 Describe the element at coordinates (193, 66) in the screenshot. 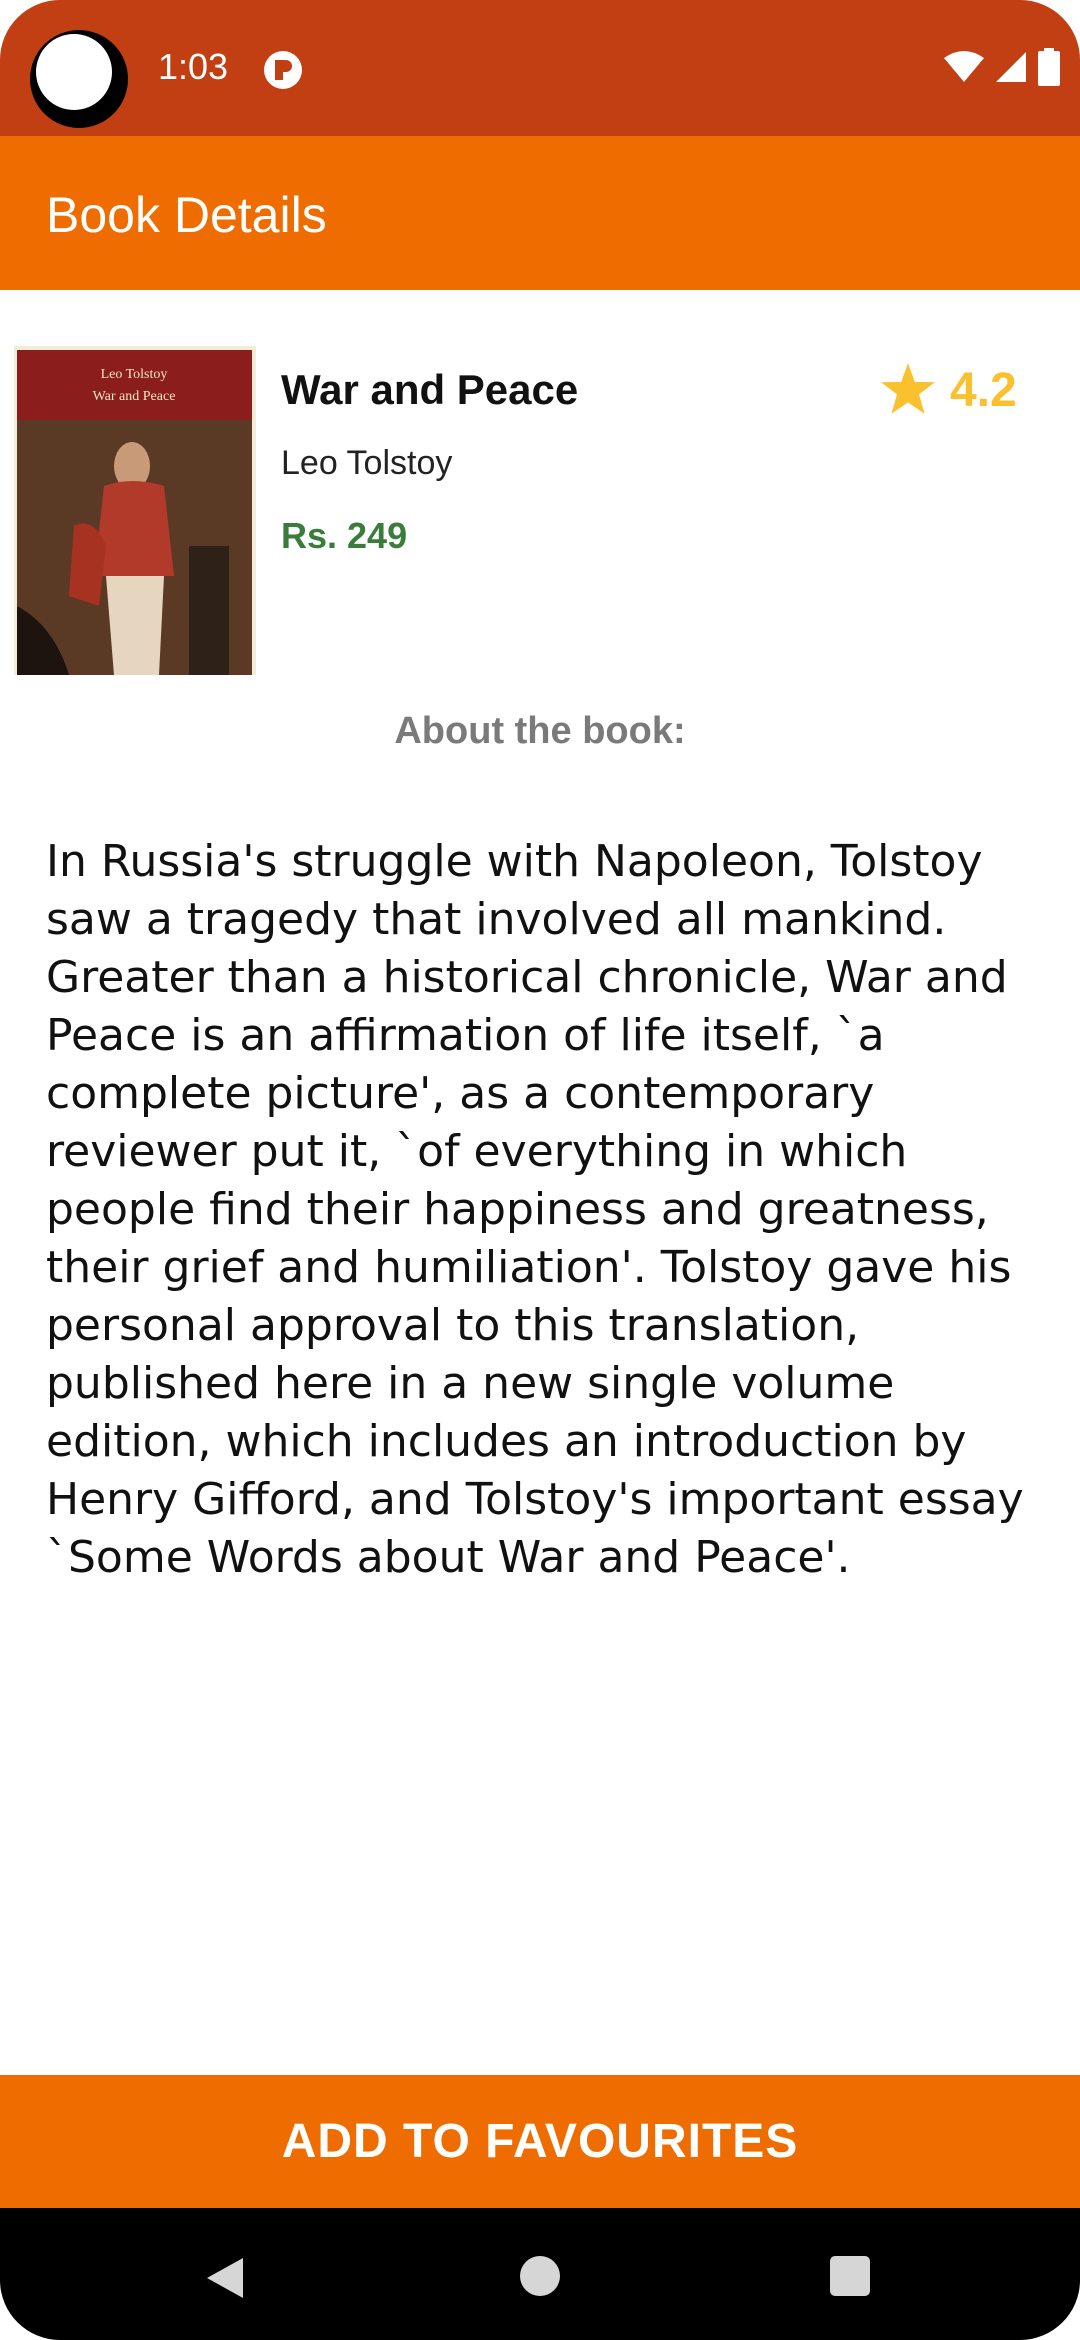

I see `status-time: 1:03` at that location.